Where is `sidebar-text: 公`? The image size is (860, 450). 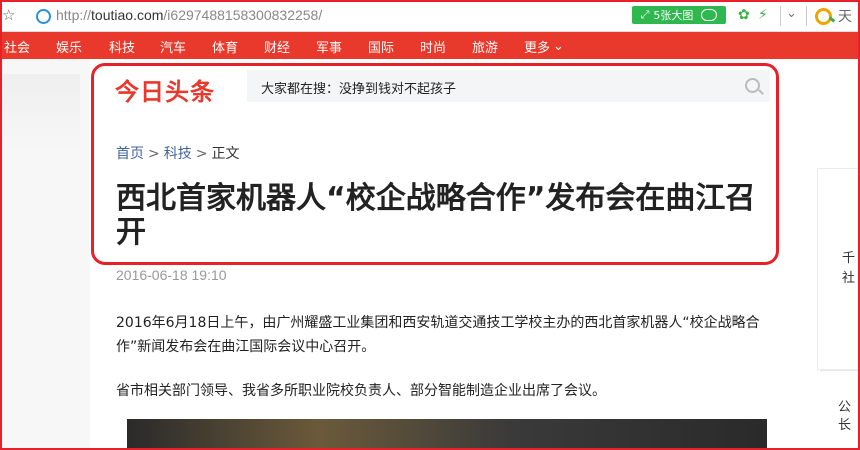
sidebar-text: 公 is located at coordinates (845, 407).